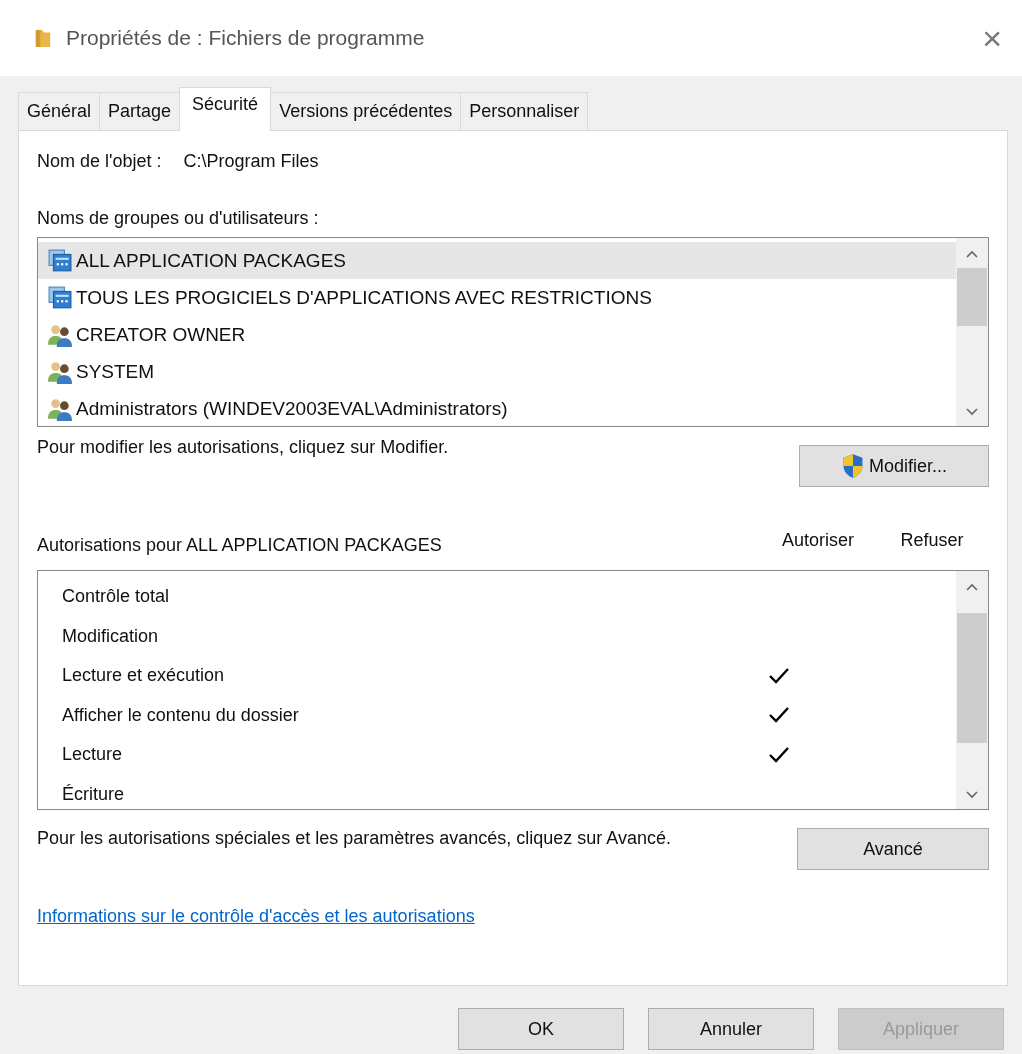 This screenshot has height=1054, width=1022. What do you see at coordinates (354, 838) in the screenshot?
I see `advanced-hint: Pour les autorisations spéciales et les paramètres avancés, cliquez sur Avancé.` at bounding box center [354, 838].